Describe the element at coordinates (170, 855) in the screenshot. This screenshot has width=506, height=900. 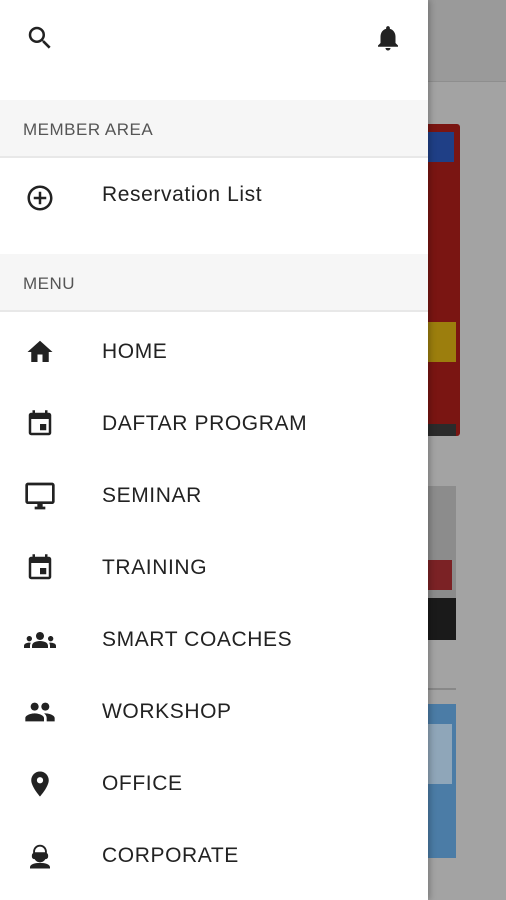
I see `menu-item-label: CORPORATE` at that location.